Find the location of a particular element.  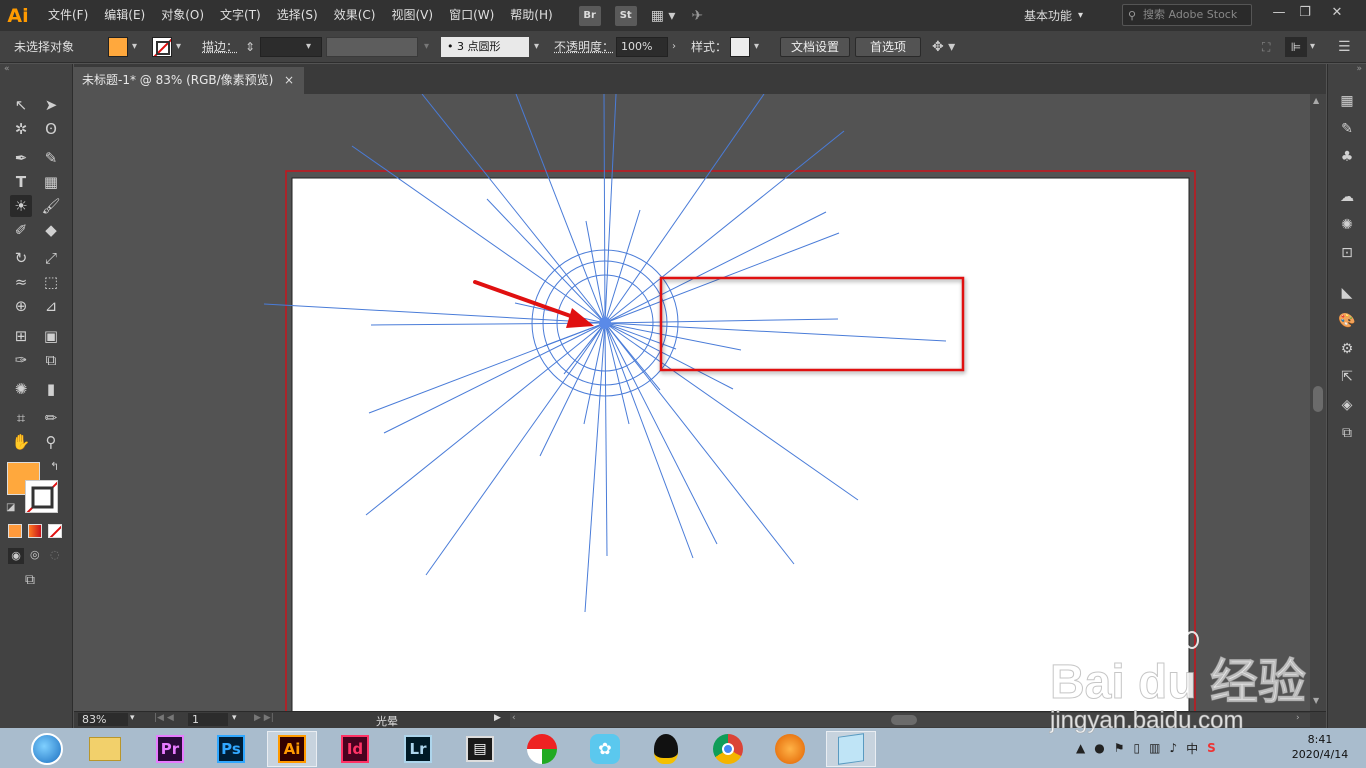

draw-behind-icon: ◎ is located at coordinates (35, 554).